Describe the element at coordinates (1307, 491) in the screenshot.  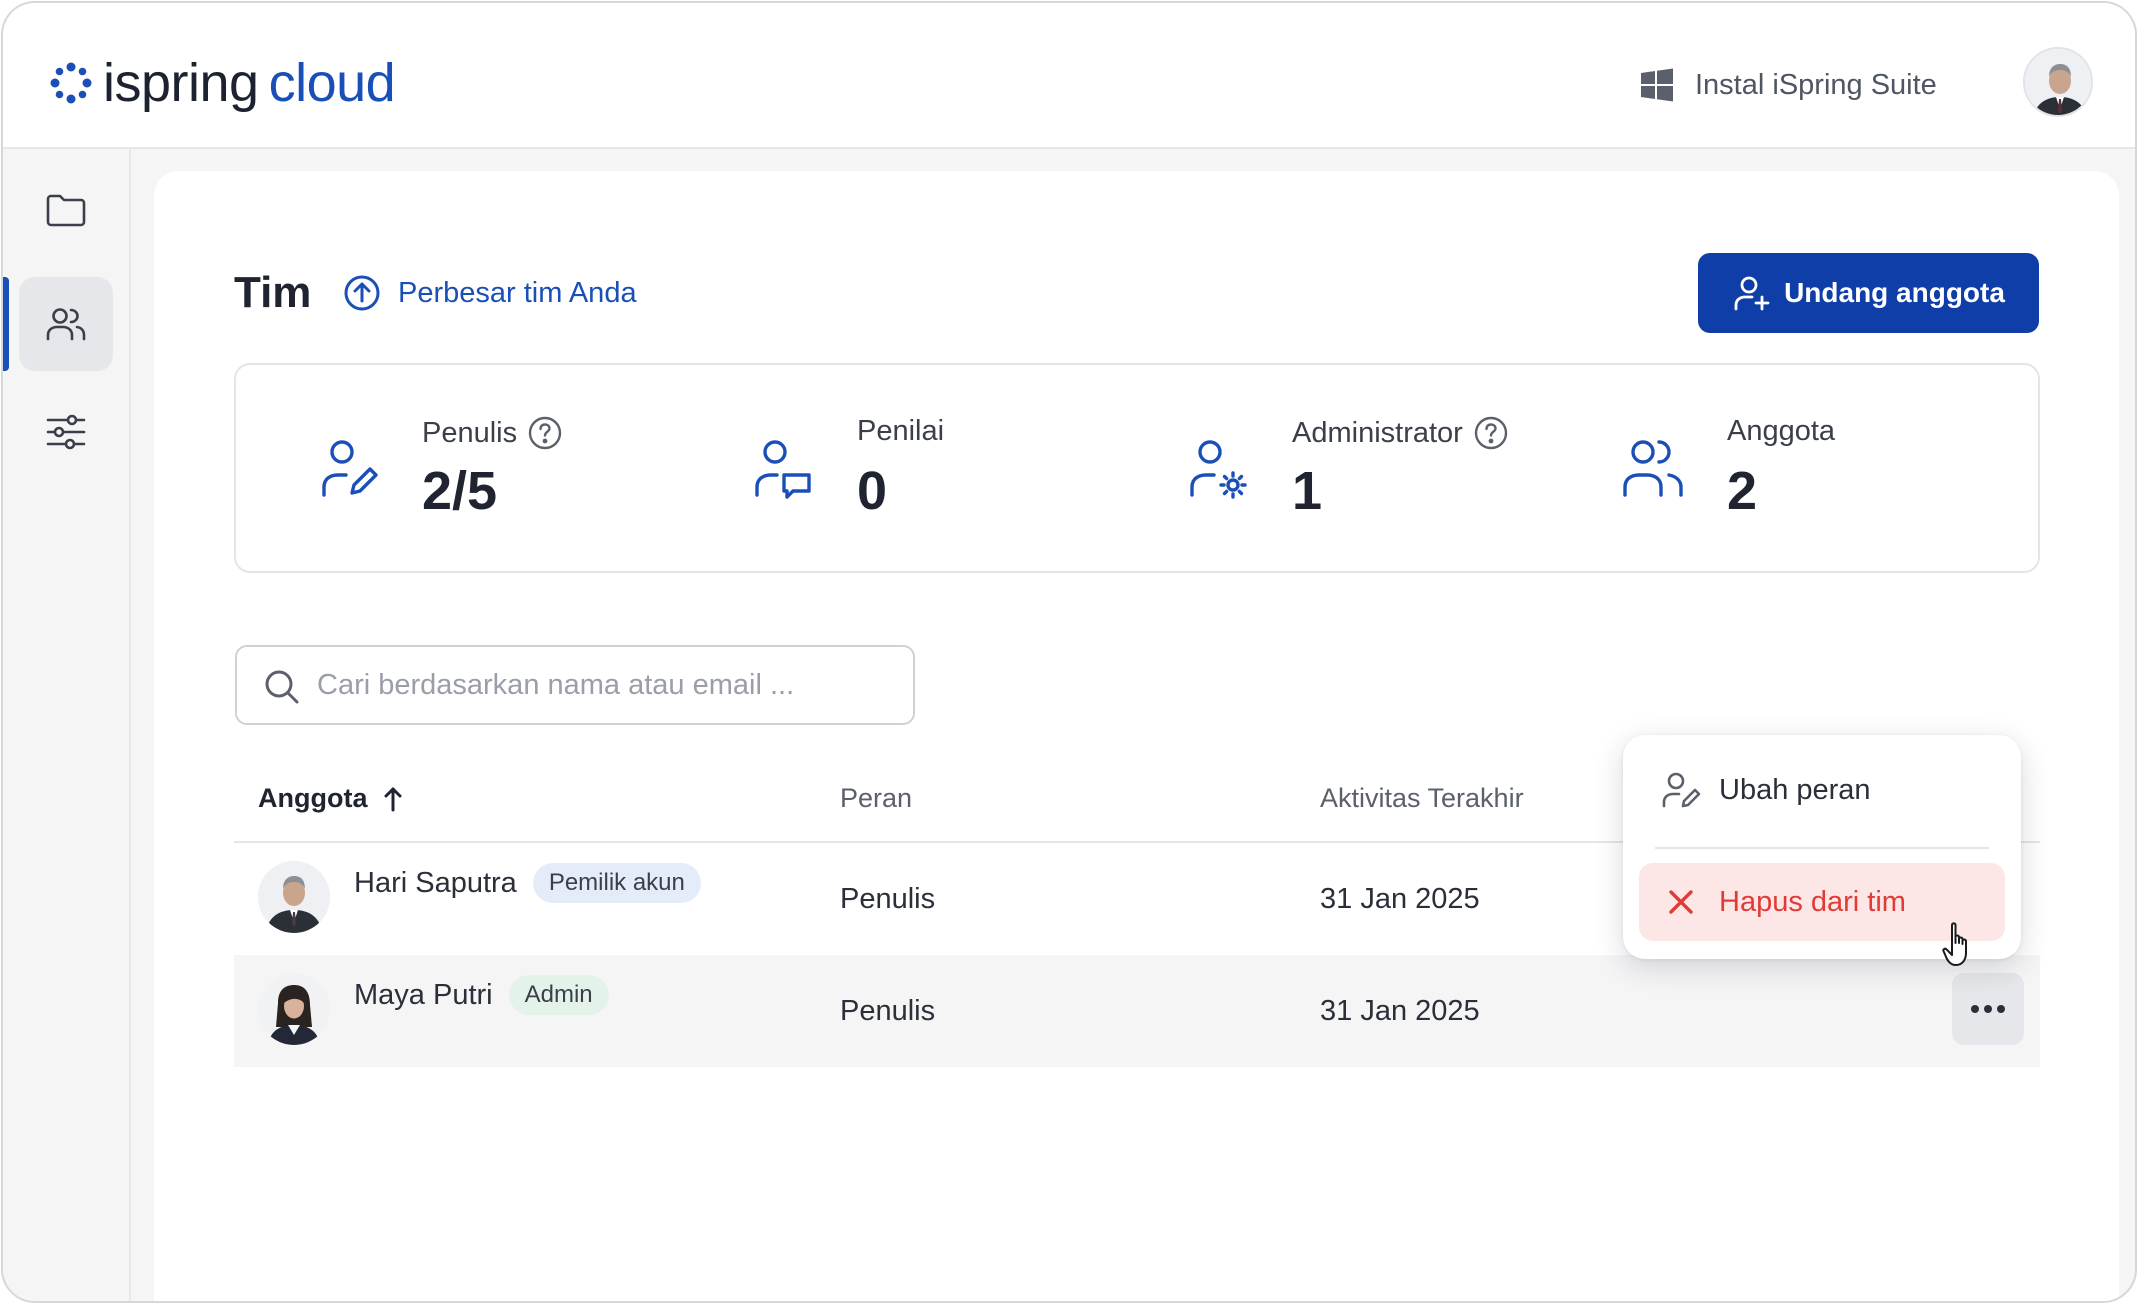
I see `stat-administrators-value: 1` at that location.